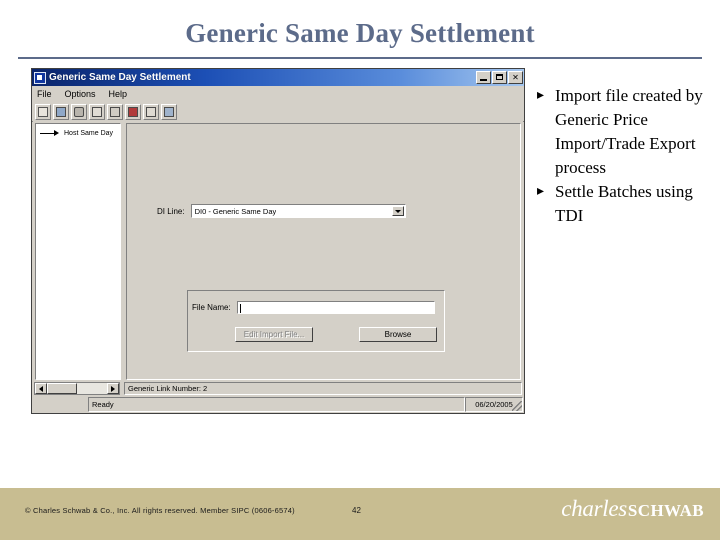 The width and height of the screenshot is (720, 540). I want to click on window-titlebar: Generic Same Day Settlement ✕, so click(278, 77).